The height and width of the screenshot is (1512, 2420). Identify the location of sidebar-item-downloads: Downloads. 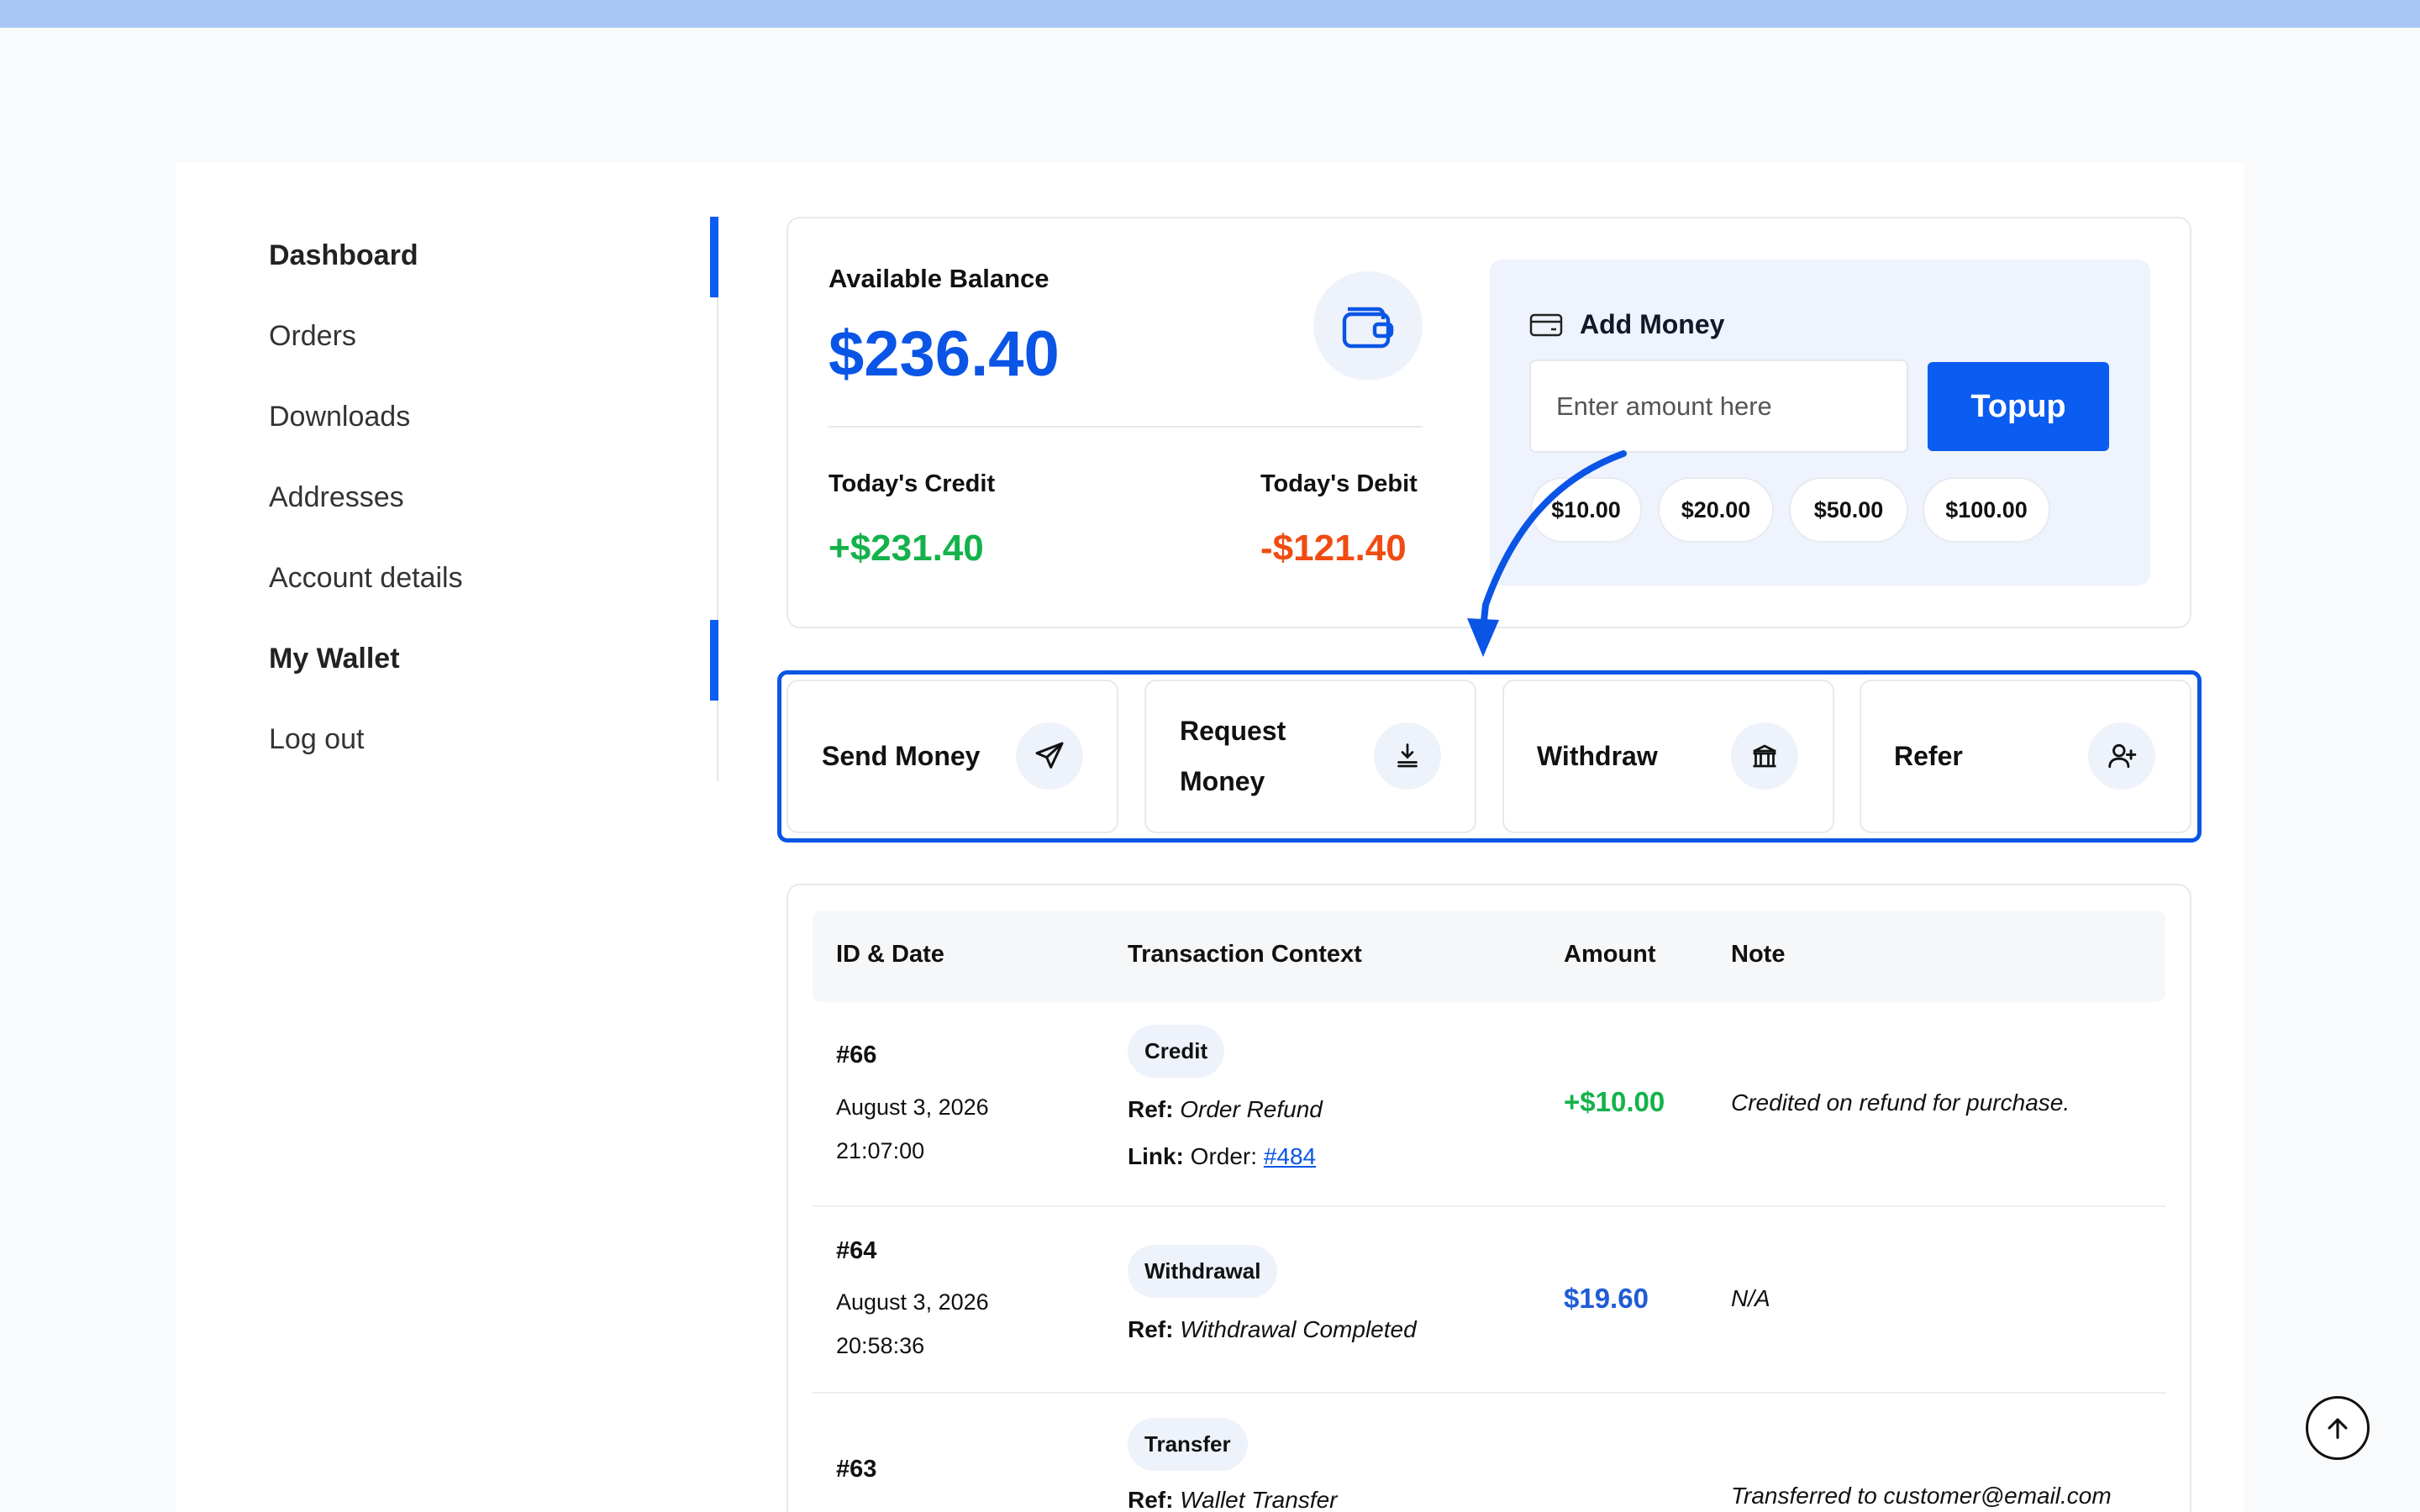
(339, 416).